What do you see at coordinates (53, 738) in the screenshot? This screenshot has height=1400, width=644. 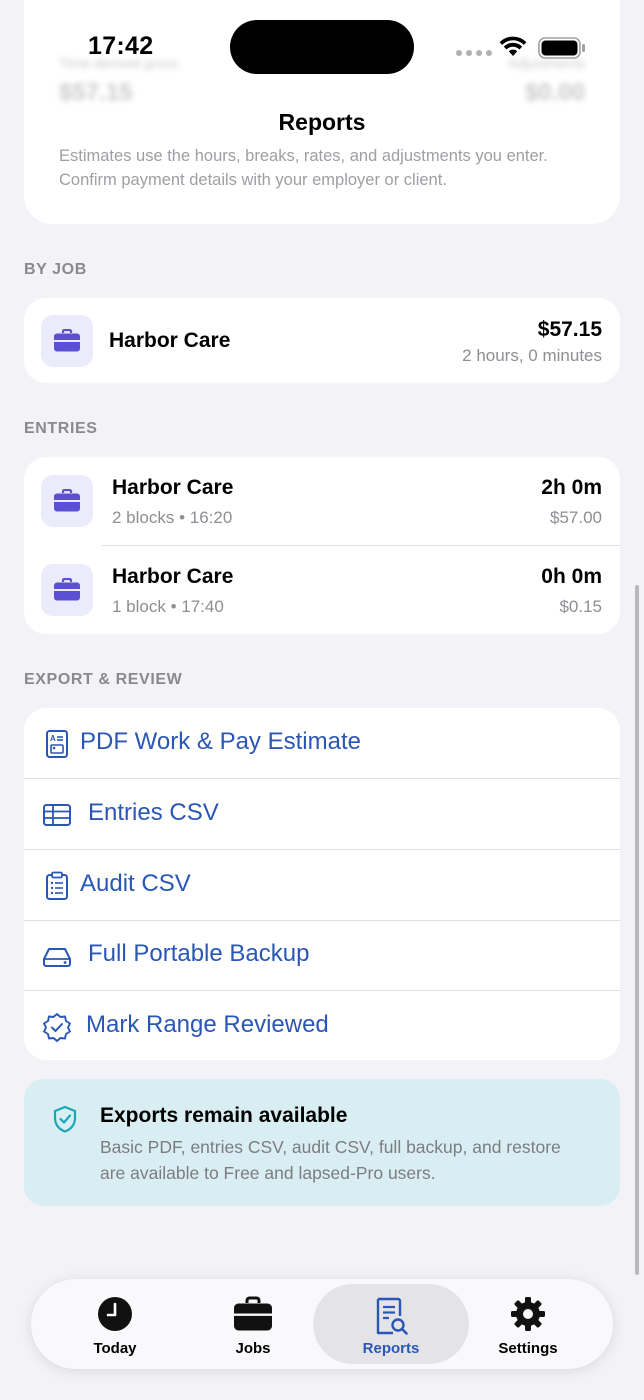 I see `svg-text: A` at bounding box center [53, 738].